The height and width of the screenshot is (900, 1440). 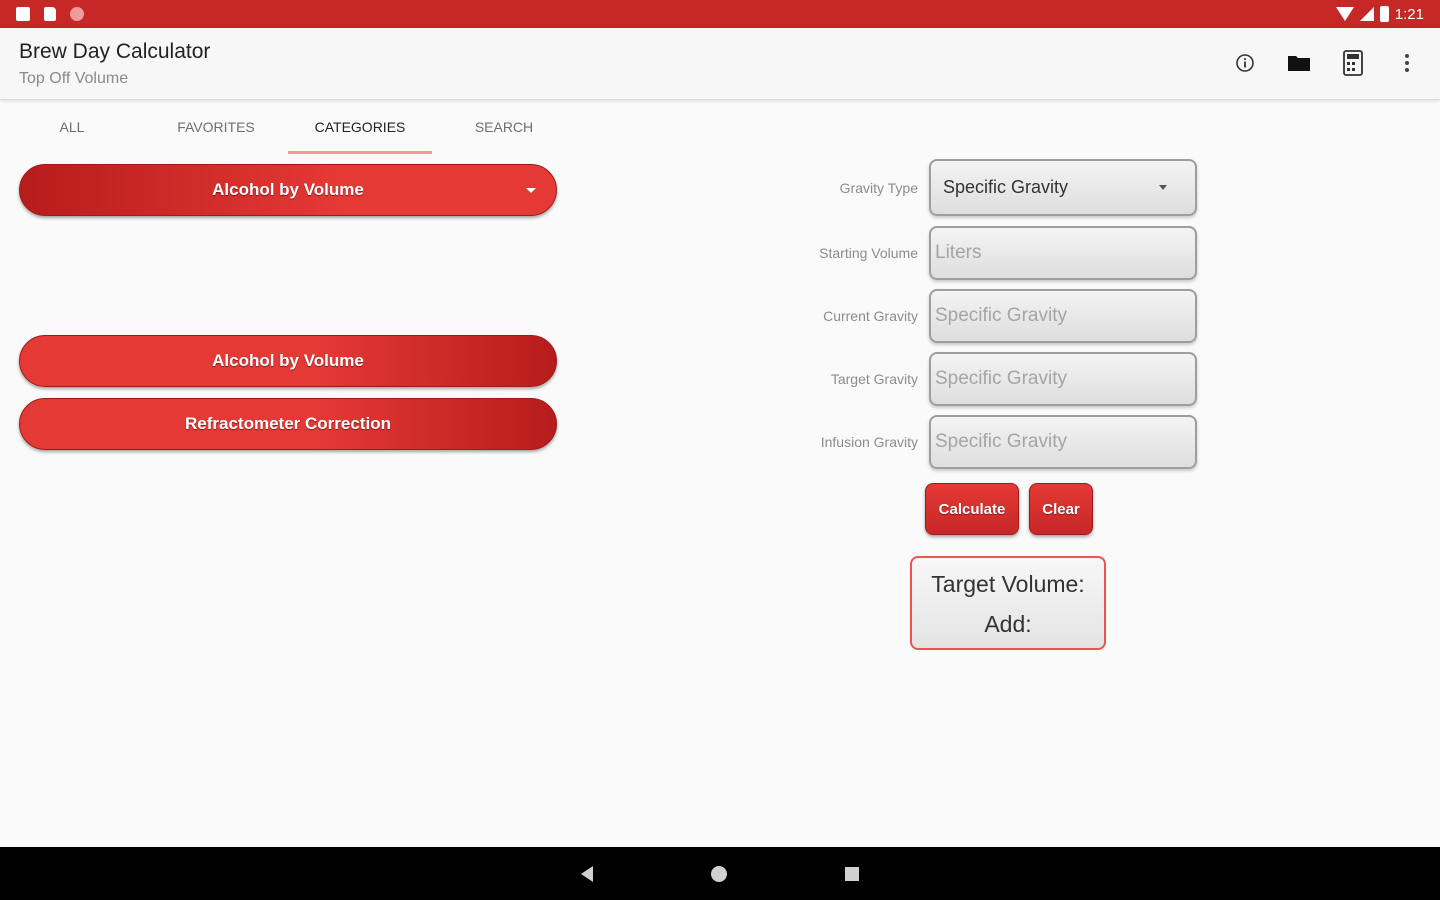 I want to click on status-time: 1:21, so click(x=1409, y=14).